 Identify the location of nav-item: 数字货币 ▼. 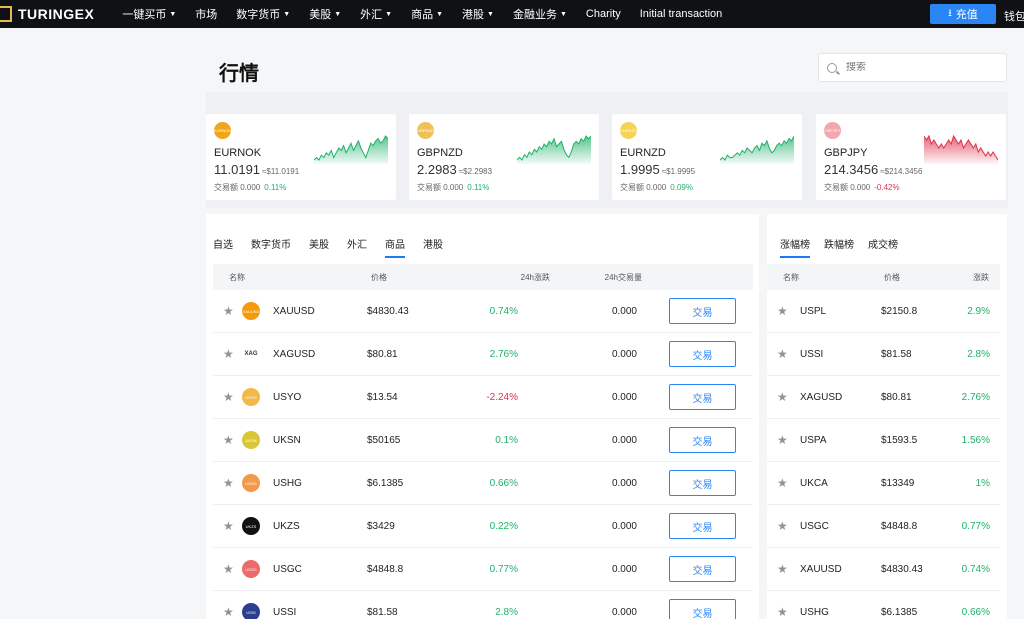
(263, 14).